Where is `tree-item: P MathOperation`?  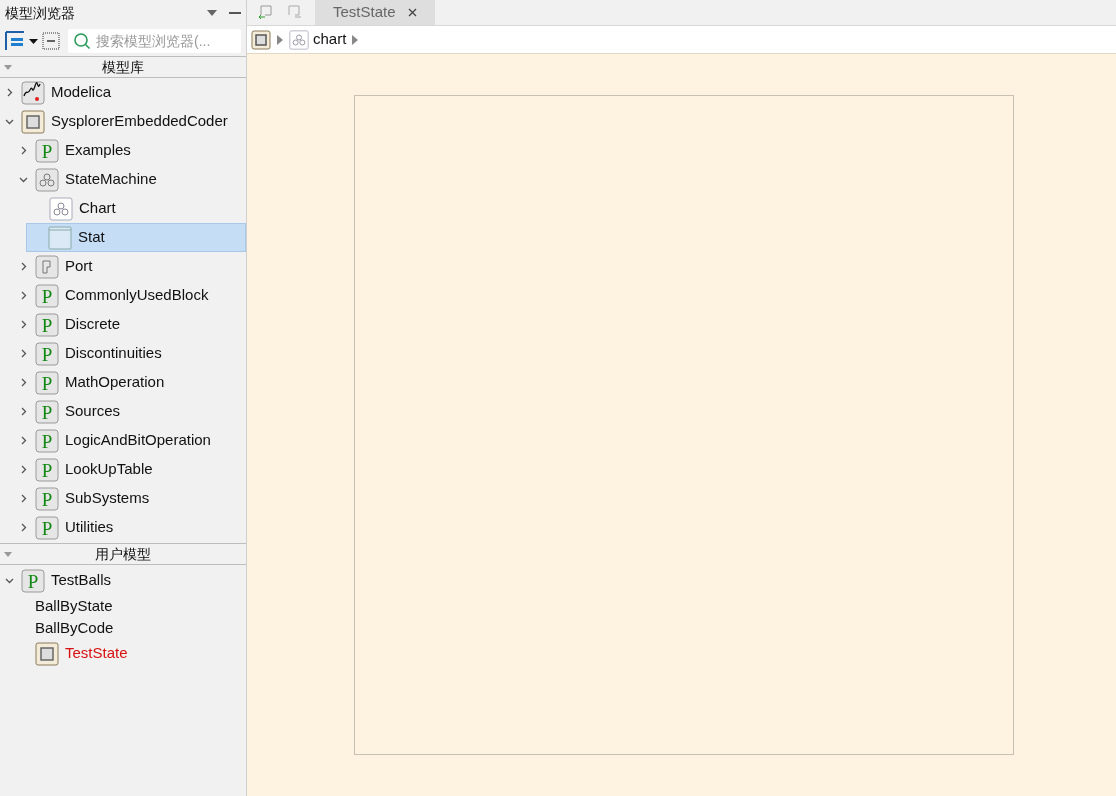
tree-item: P MathOperation is located at coordinates (131, 382).